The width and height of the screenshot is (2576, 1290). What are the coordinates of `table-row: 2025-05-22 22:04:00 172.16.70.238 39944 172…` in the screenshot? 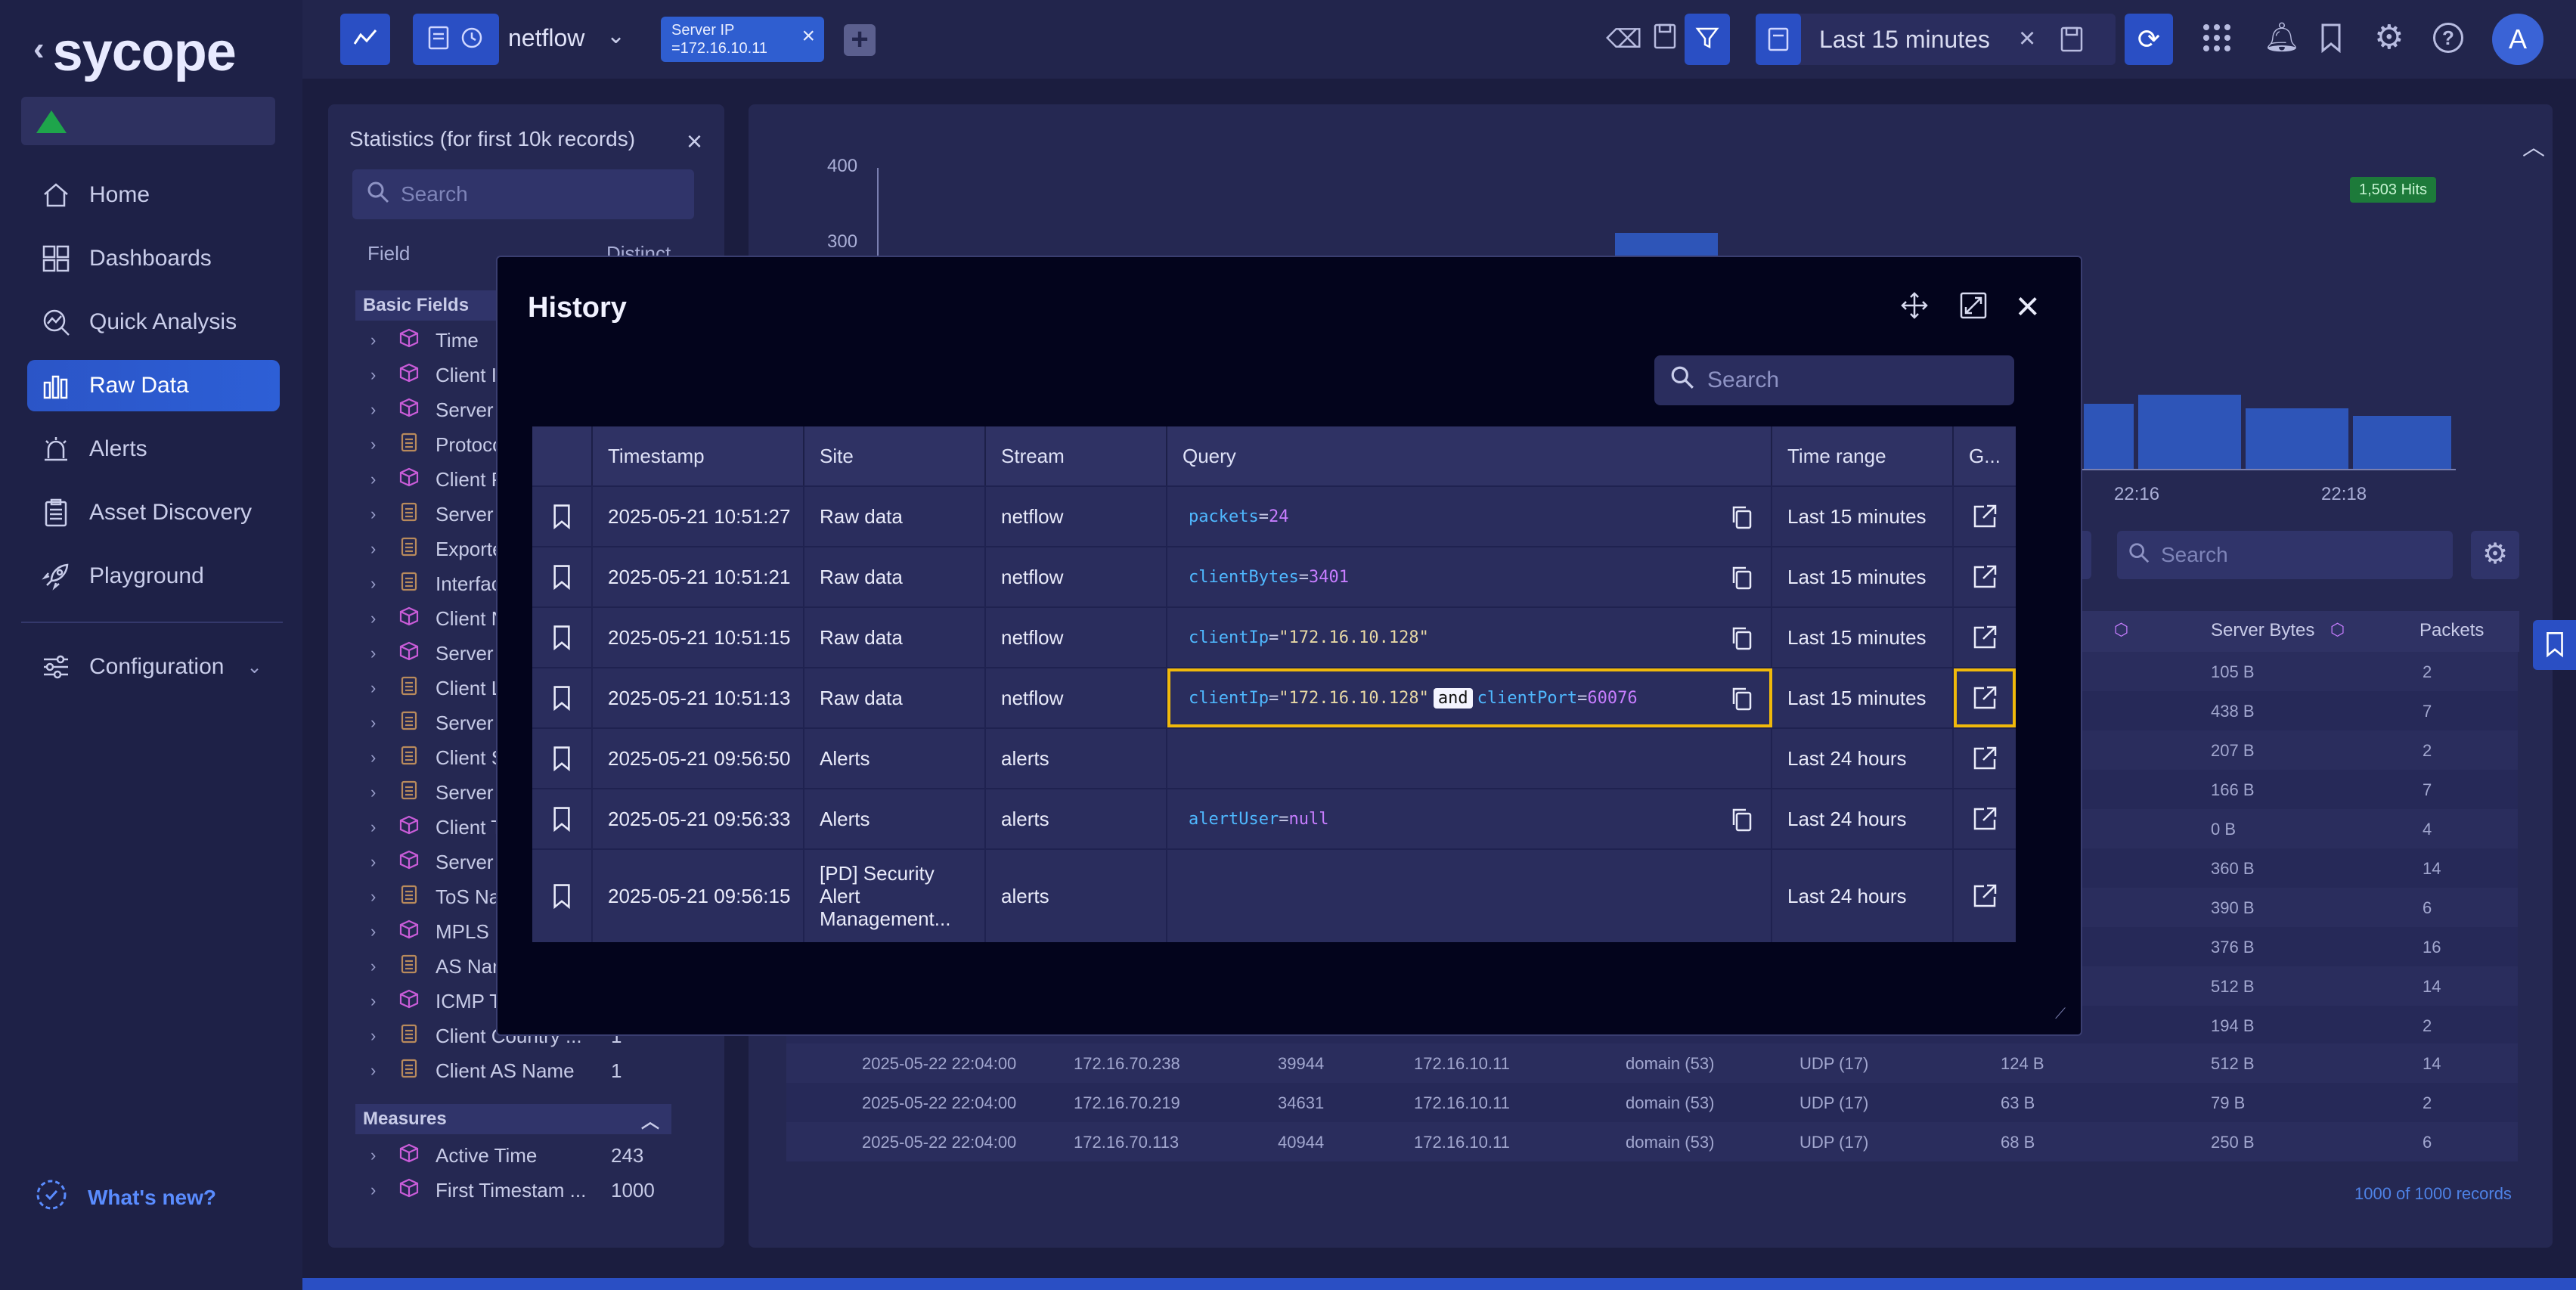 It's located at (1652, 1063).